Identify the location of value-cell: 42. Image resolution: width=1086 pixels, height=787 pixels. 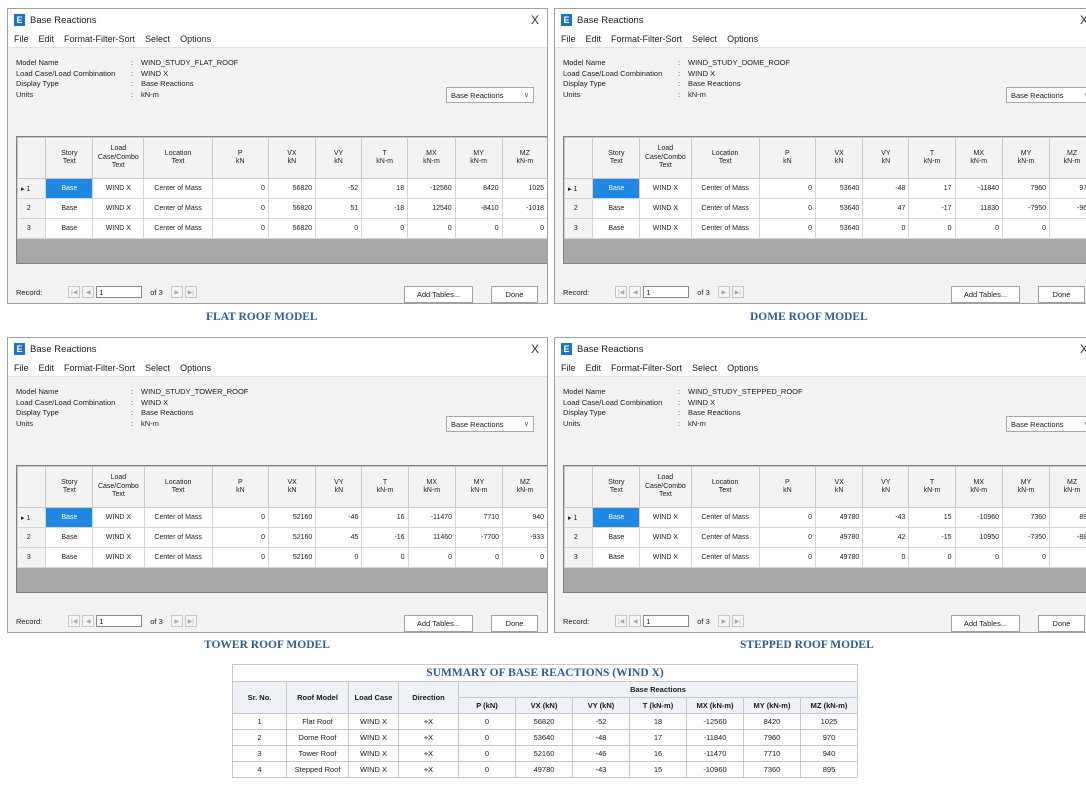
(886, 537).